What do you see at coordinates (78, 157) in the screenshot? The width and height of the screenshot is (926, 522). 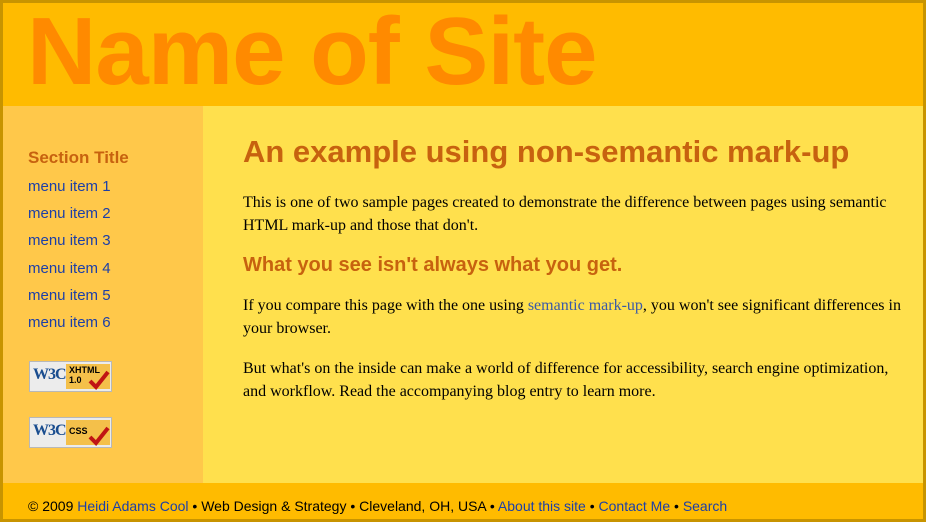 I see `section-title: Section Title` at bounding box center [78, 157].